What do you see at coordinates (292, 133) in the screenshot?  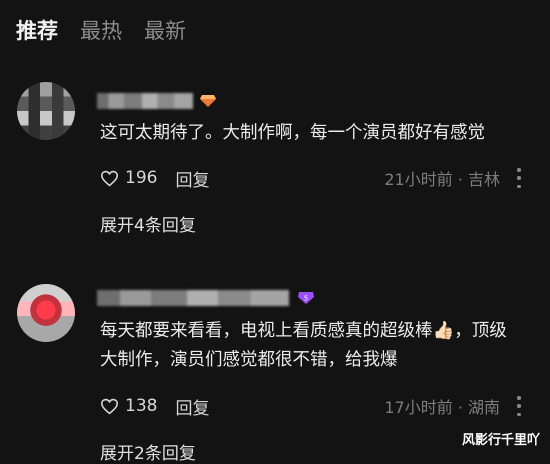 I see `comment-text: 这可太期待了。大制作啊，每一个演员都好有感觉` at bounding box center [292, 133].